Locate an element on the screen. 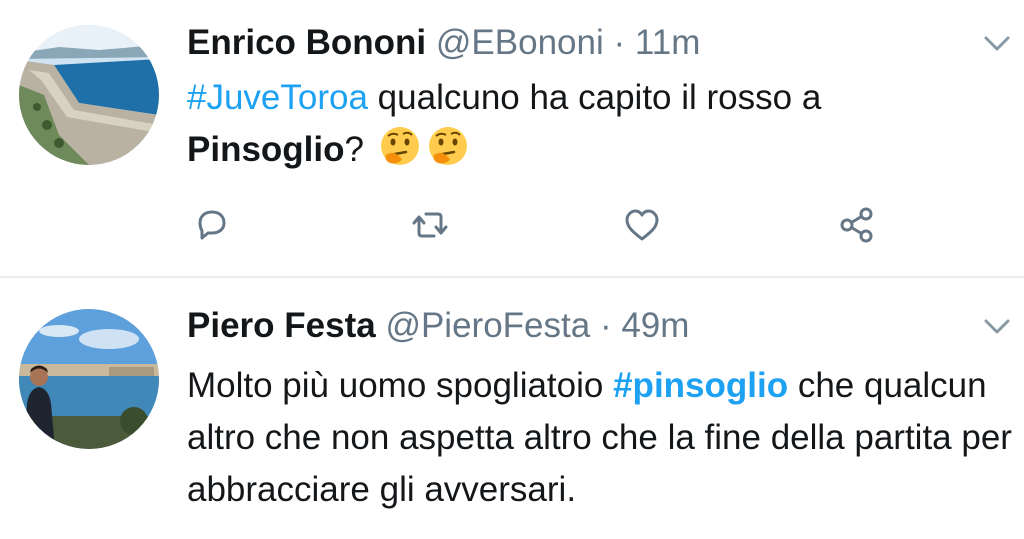 This screenshot has width=1024, height=539. reply-button is located at coordinates (212, 225).